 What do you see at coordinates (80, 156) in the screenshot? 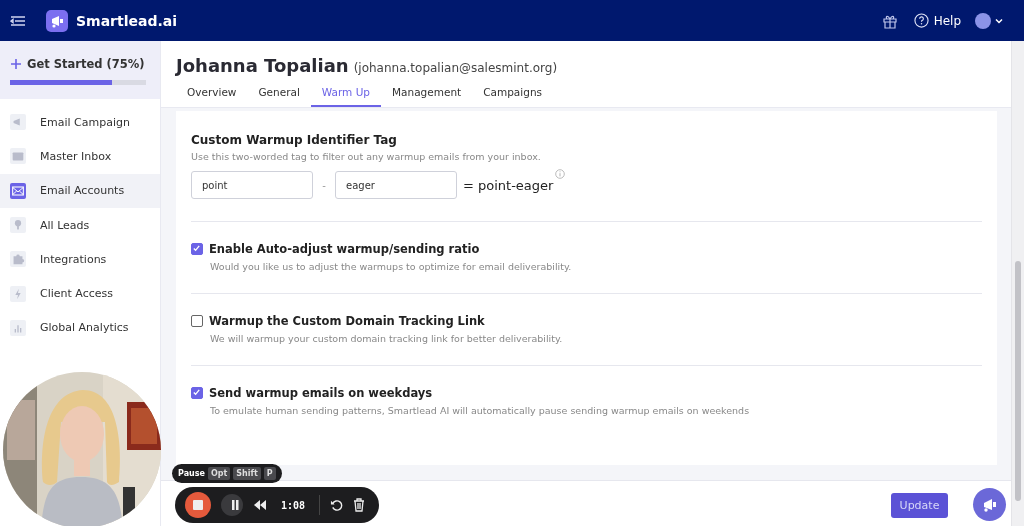
I see `sidebar-item: Master Inbox` at bounding box center [80, 156].